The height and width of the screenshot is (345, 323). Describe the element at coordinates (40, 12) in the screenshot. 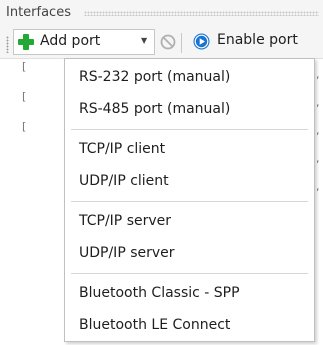

I see `panel-title: Interfaces` at that location.